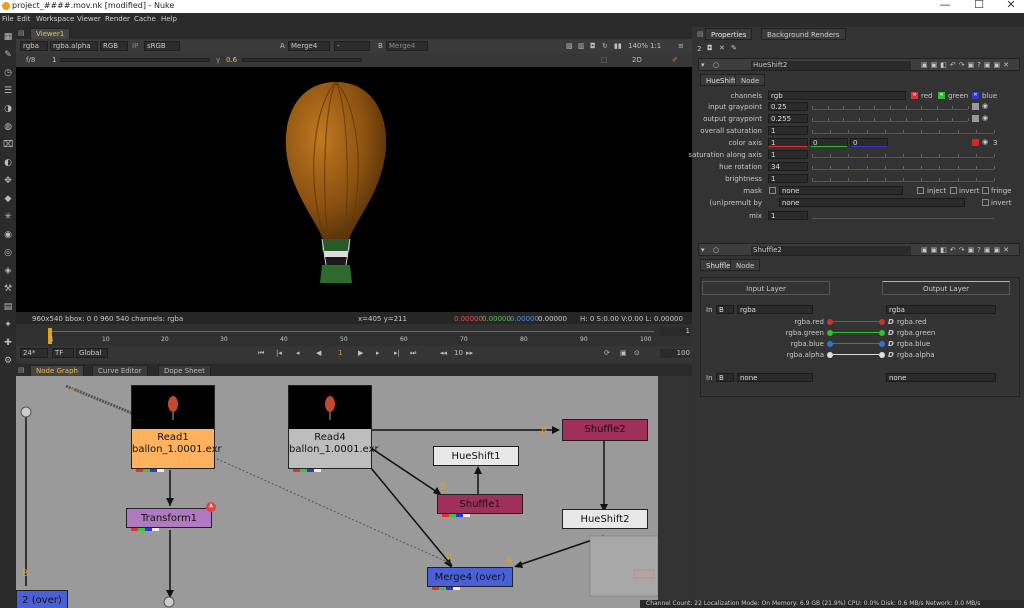 The image size is (1024, 608). Describe the element at coordinates (605, 46) in the screenshot. I see `refresh-icon: ↻` at that location.